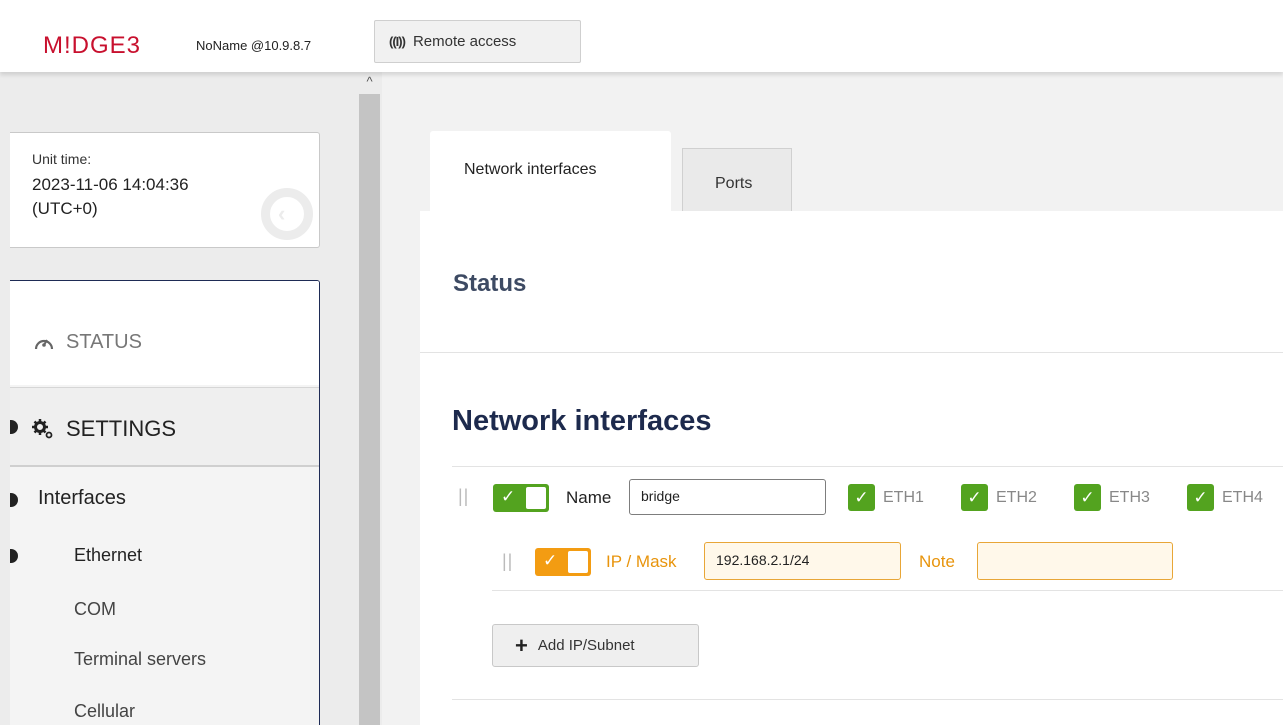  I want to click on unit-time-box: Unit time: 2023-11-06 14:04:36 (UTC+0) ‹, so click(165, 190).